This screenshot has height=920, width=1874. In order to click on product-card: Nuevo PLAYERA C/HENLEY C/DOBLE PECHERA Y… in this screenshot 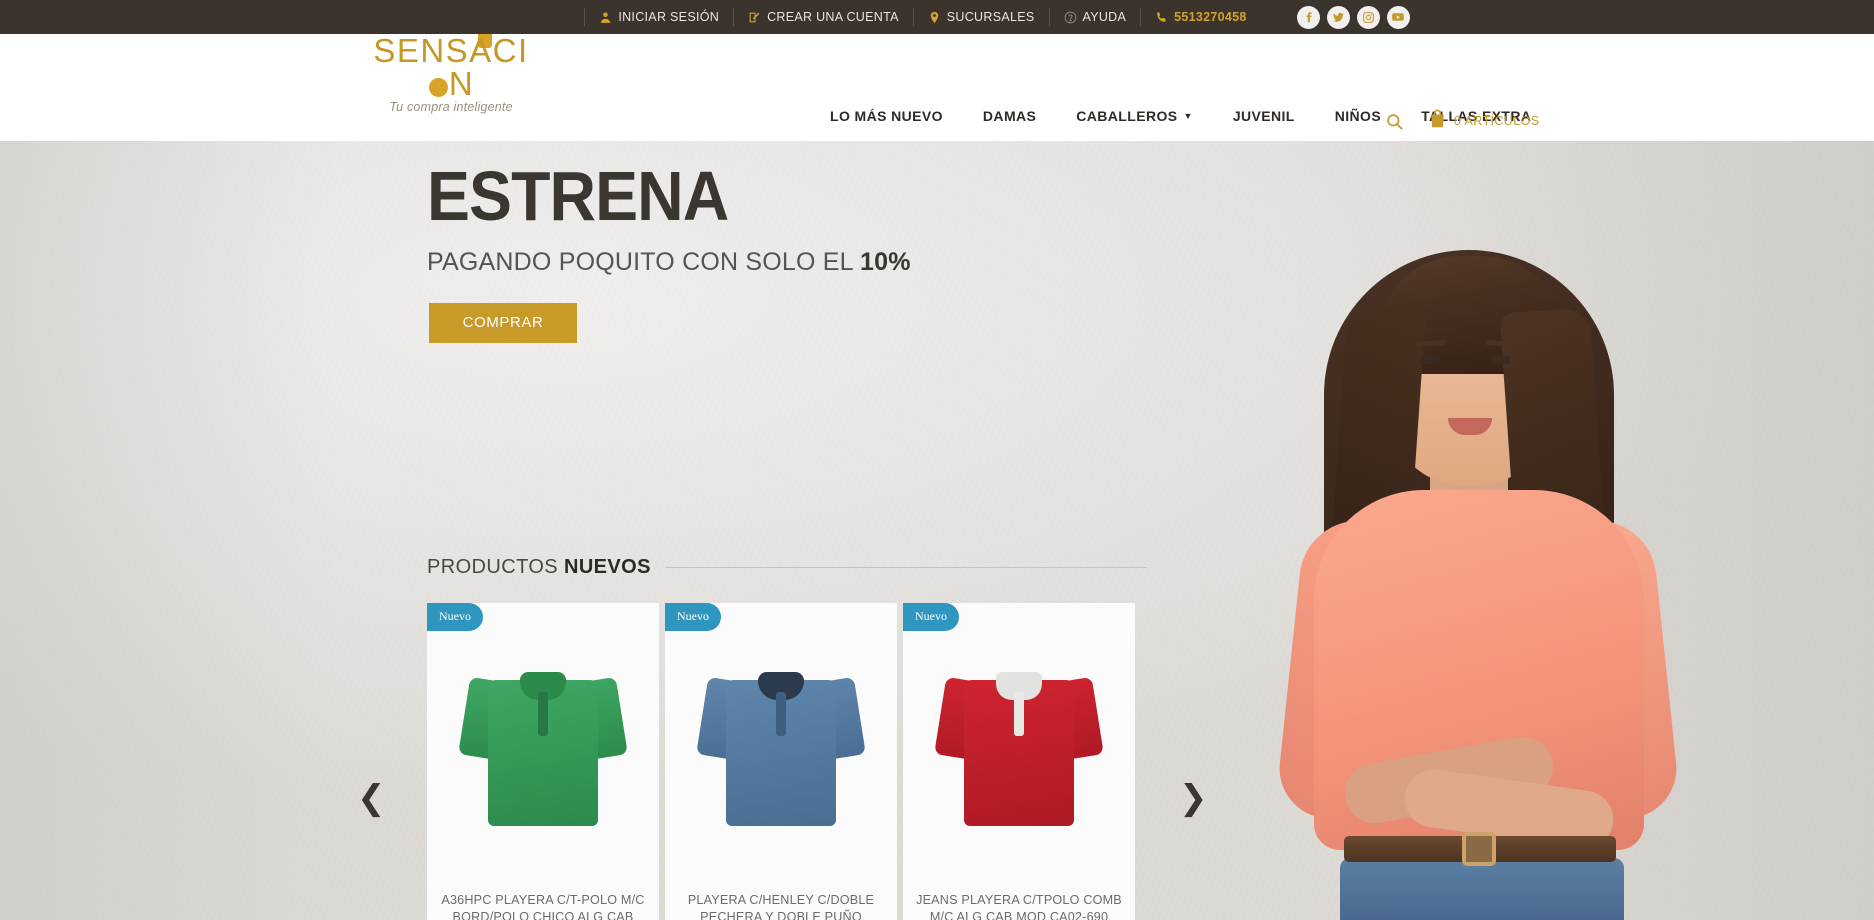, I will do `click(781, 761)`.